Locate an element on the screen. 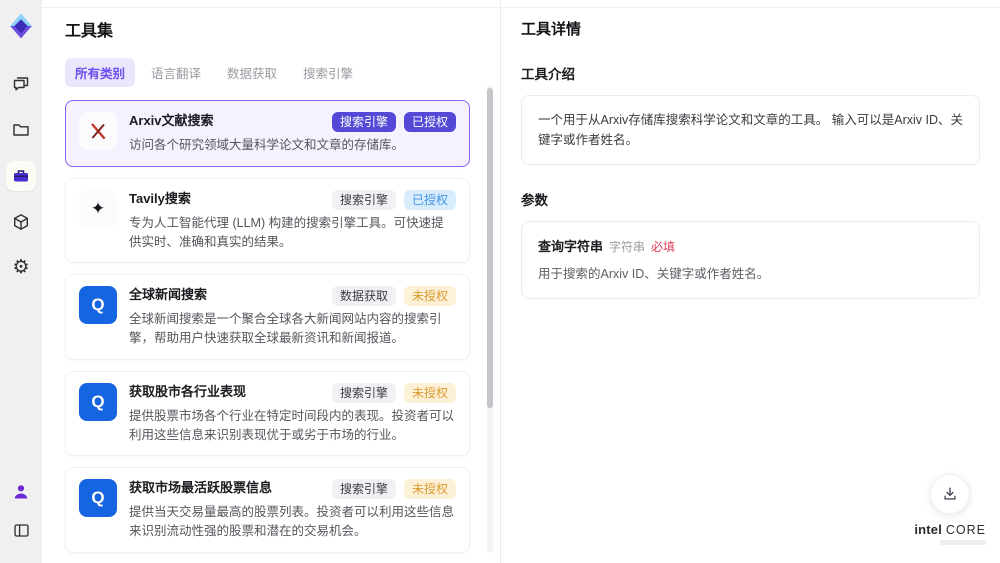 This screenshot has width=1000, height=563. folder-icon is located at coordinates (21, 130).